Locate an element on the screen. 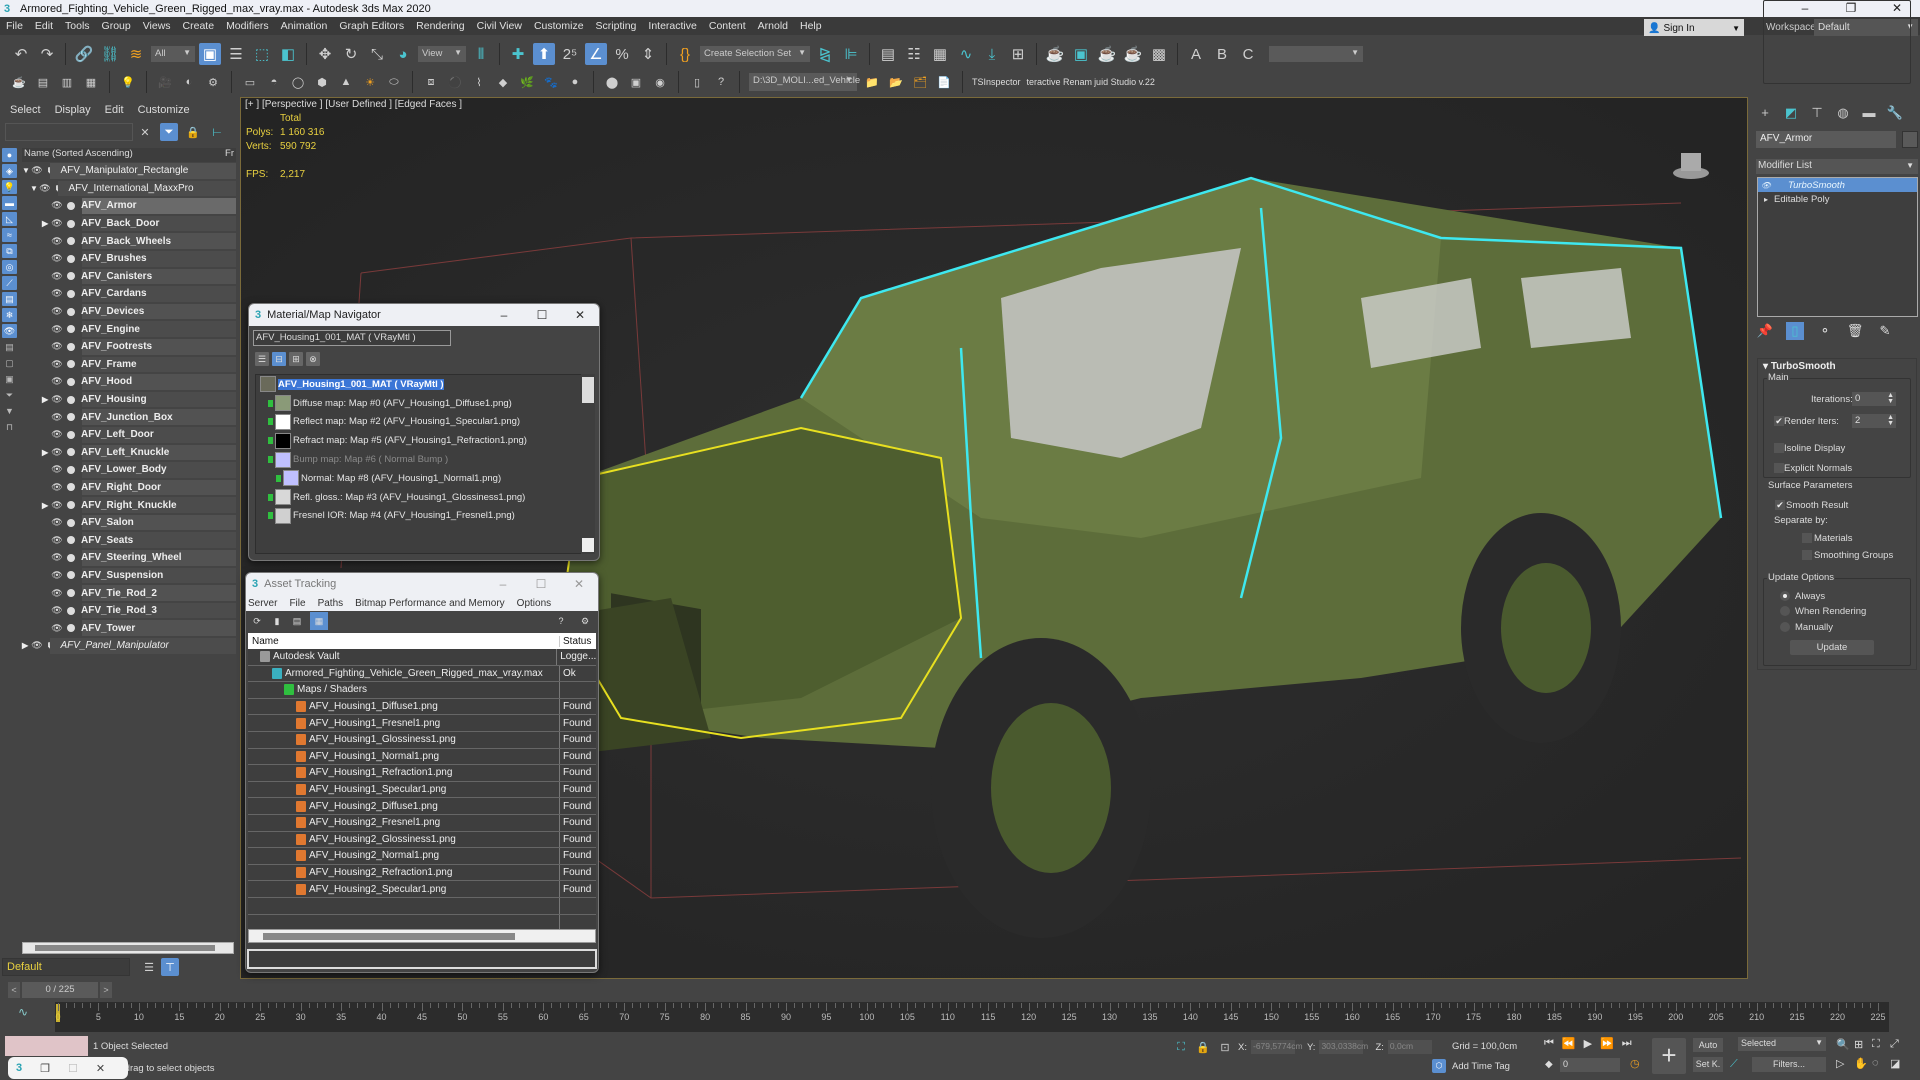 This screenshot has height=1080, width=1920. rock-icon: ● is located at coordinates (575, 82).